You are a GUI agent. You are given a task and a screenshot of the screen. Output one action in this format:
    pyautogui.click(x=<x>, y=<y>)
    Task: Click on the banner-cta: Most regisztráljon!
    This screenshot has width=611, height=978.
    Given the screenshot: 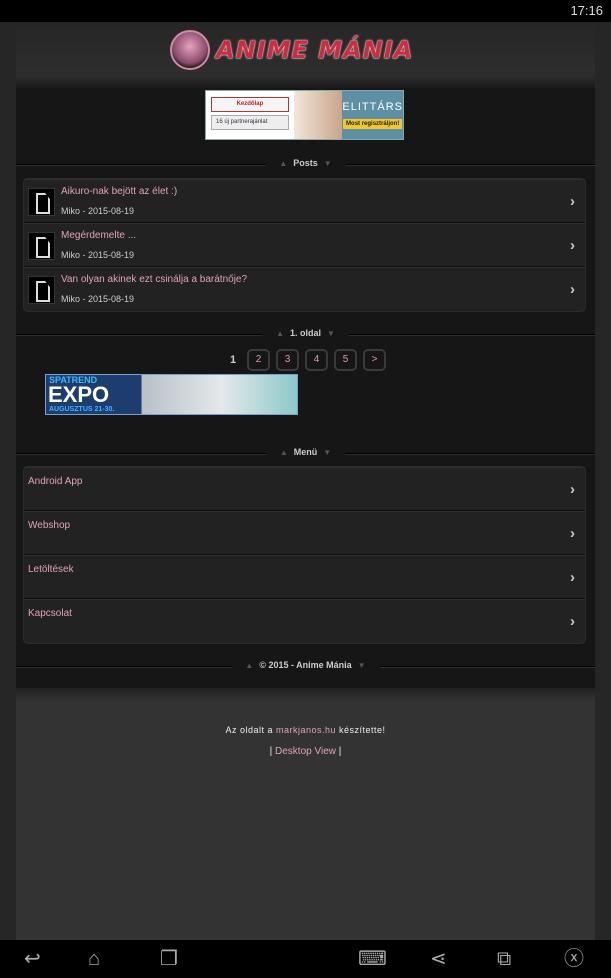 What is the action you would take?
    pyautogui.click(x=373, y=124)
    